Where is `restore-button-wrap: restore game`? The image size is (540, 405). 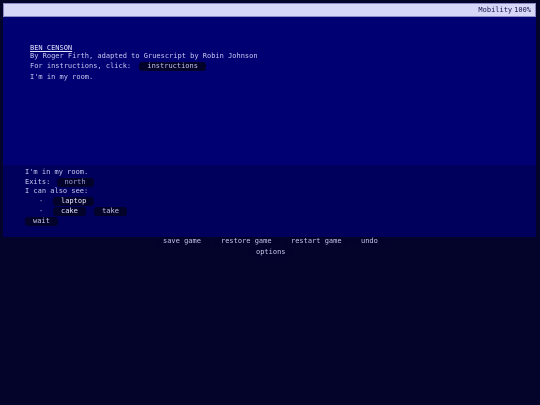
restore-button-wrap: restore game is located at coordinates (246, 241).